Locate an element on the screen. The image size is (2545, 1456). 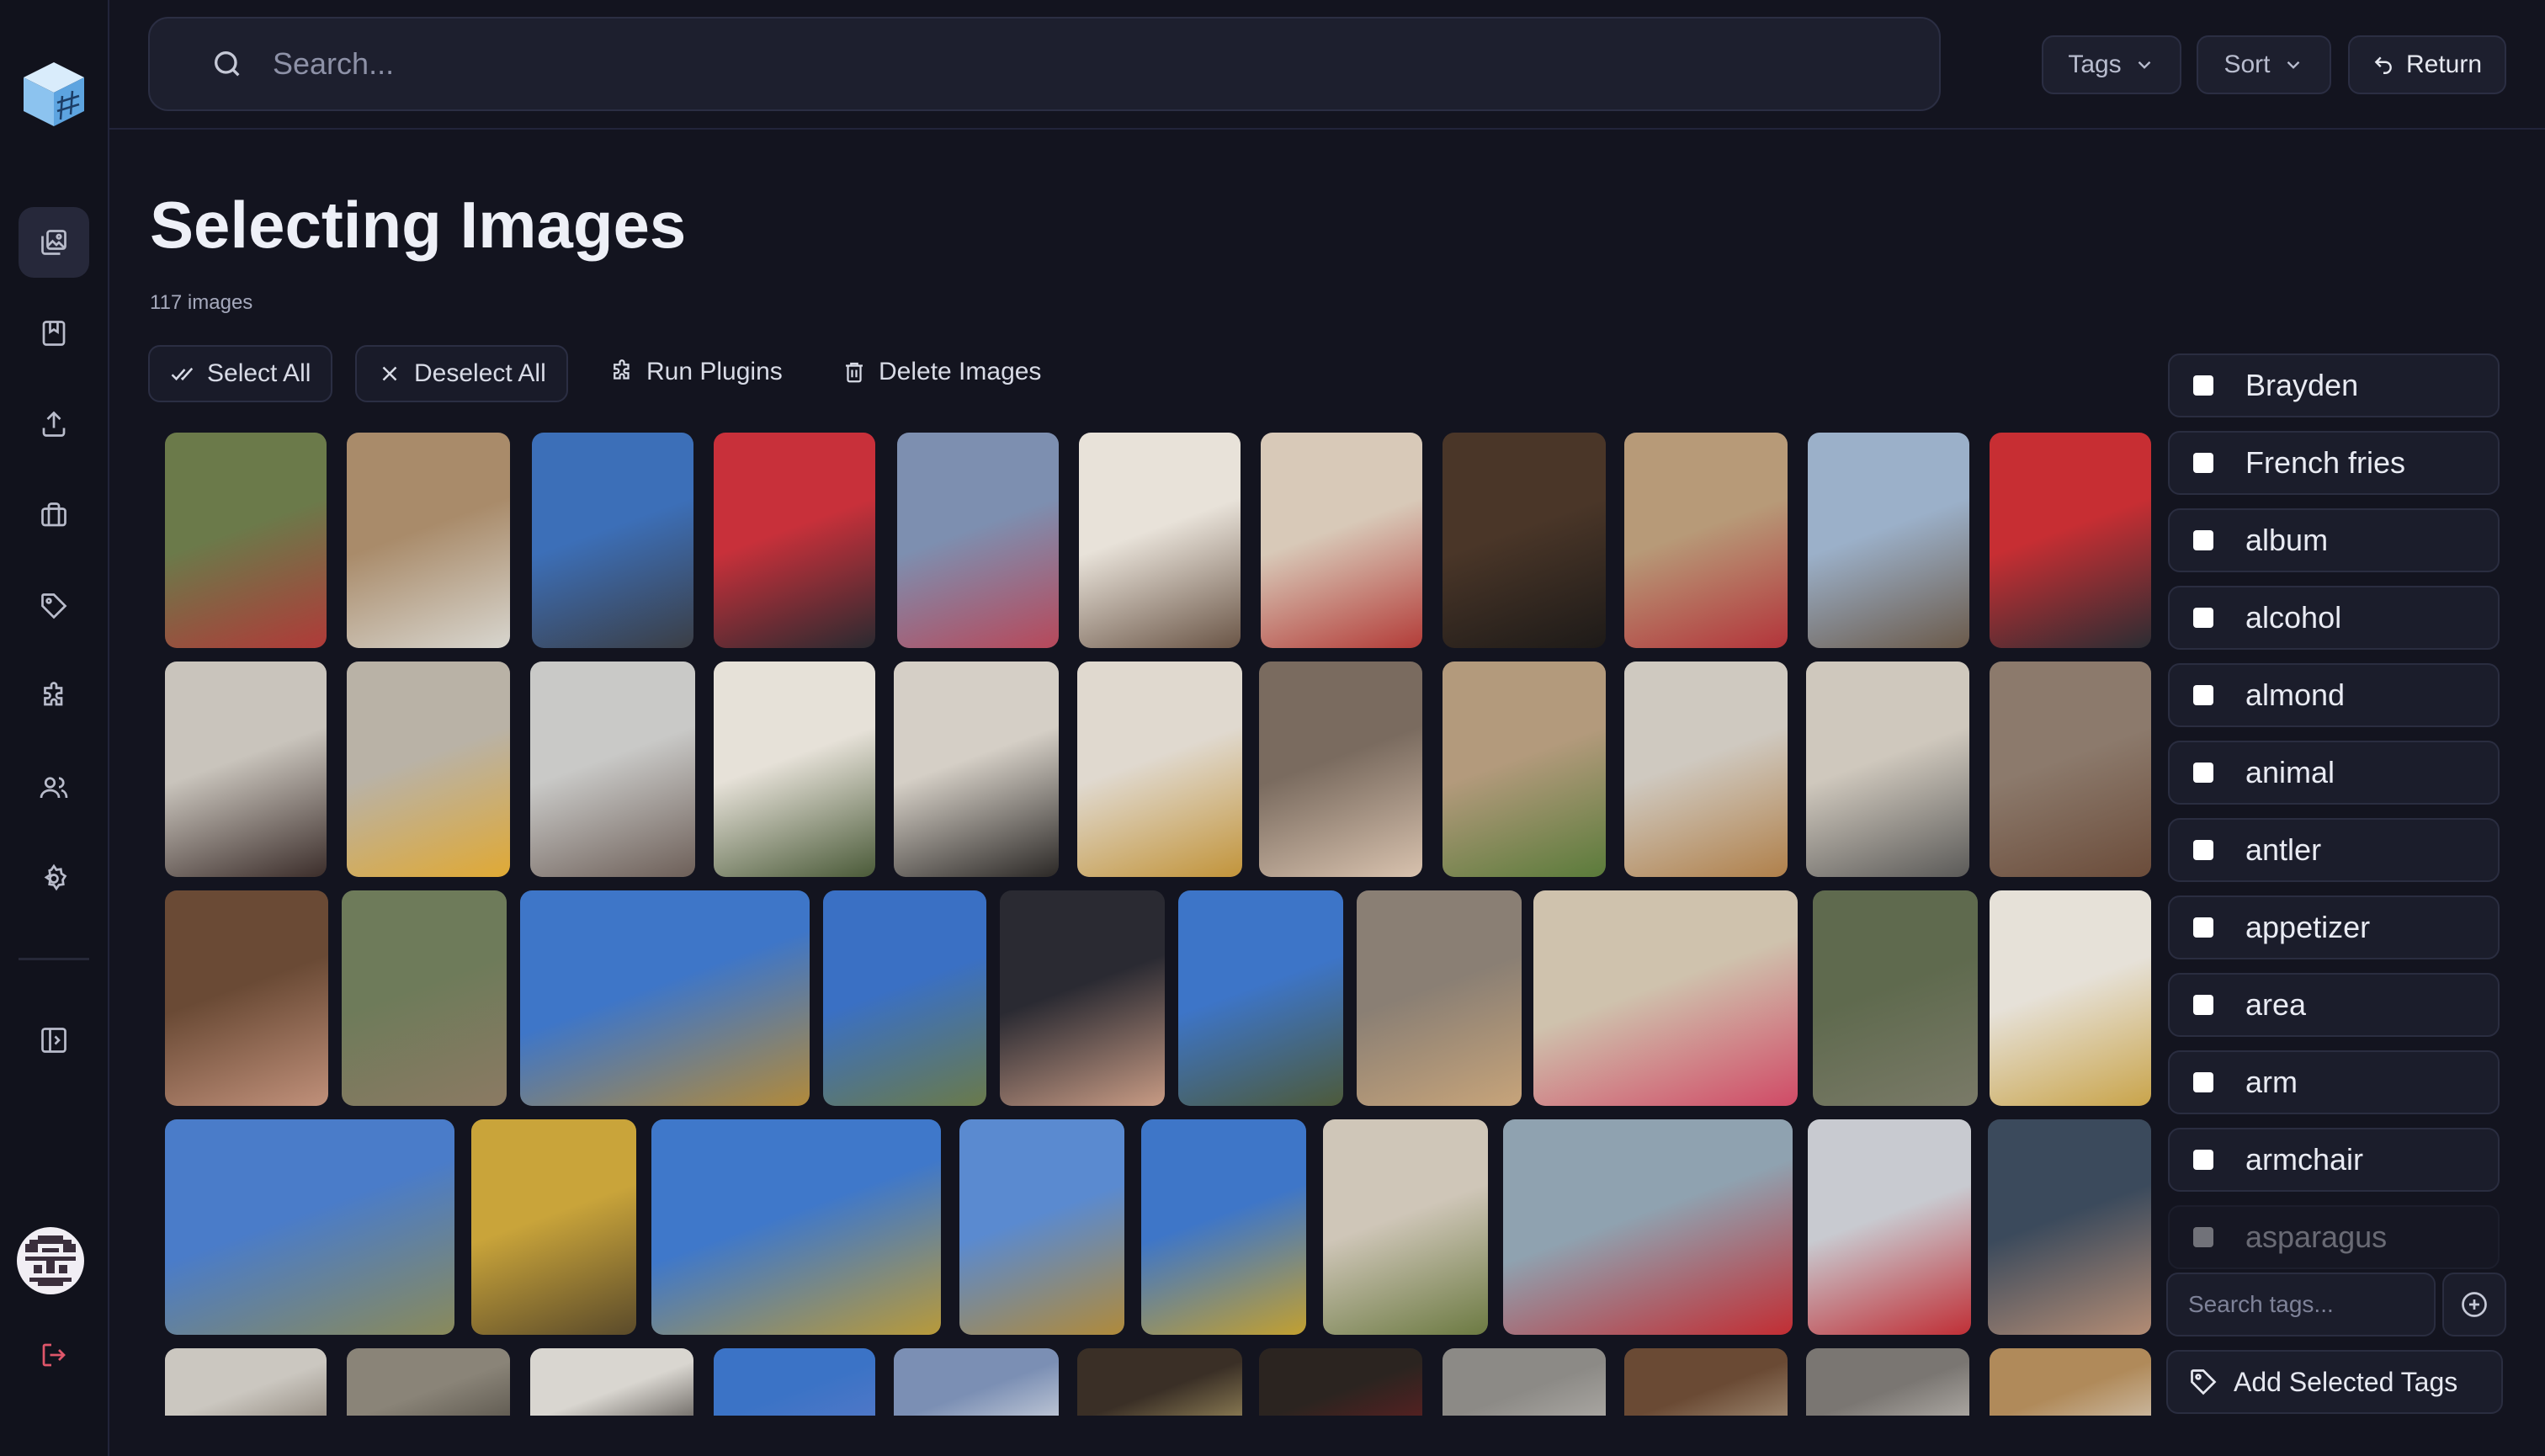
tag-item: Brayden is located at coordinates (2334, 385).